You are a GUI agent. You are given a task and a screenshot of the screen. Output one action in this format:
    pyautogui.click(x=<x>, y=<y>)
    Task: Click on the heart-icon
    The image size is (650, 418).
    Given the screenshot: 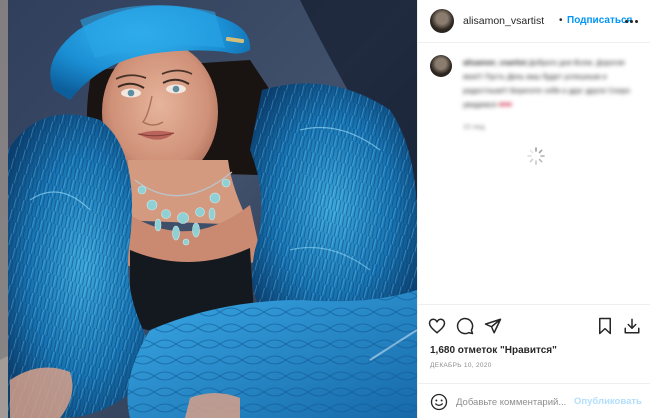 What is the action you would take?
    pyautogui.click(x=437, y=326)
    